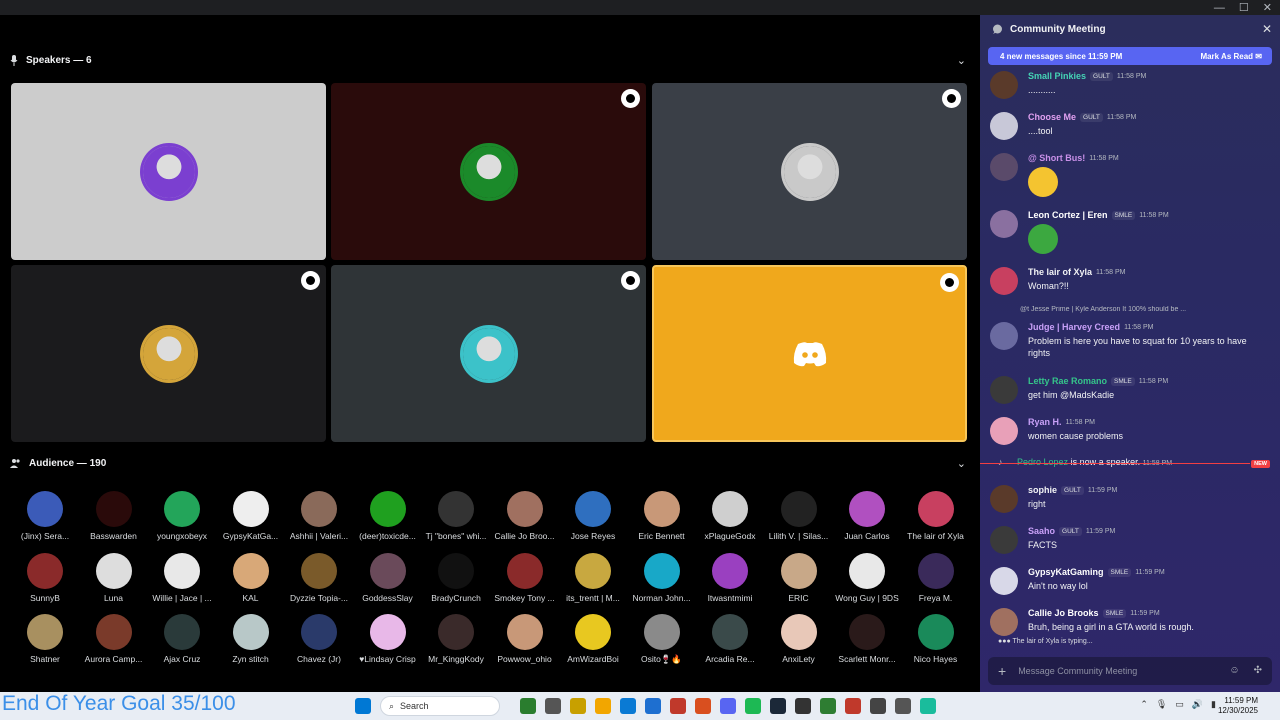  I want to click on audience-member: Itwasntmimi, so click(730, 577).